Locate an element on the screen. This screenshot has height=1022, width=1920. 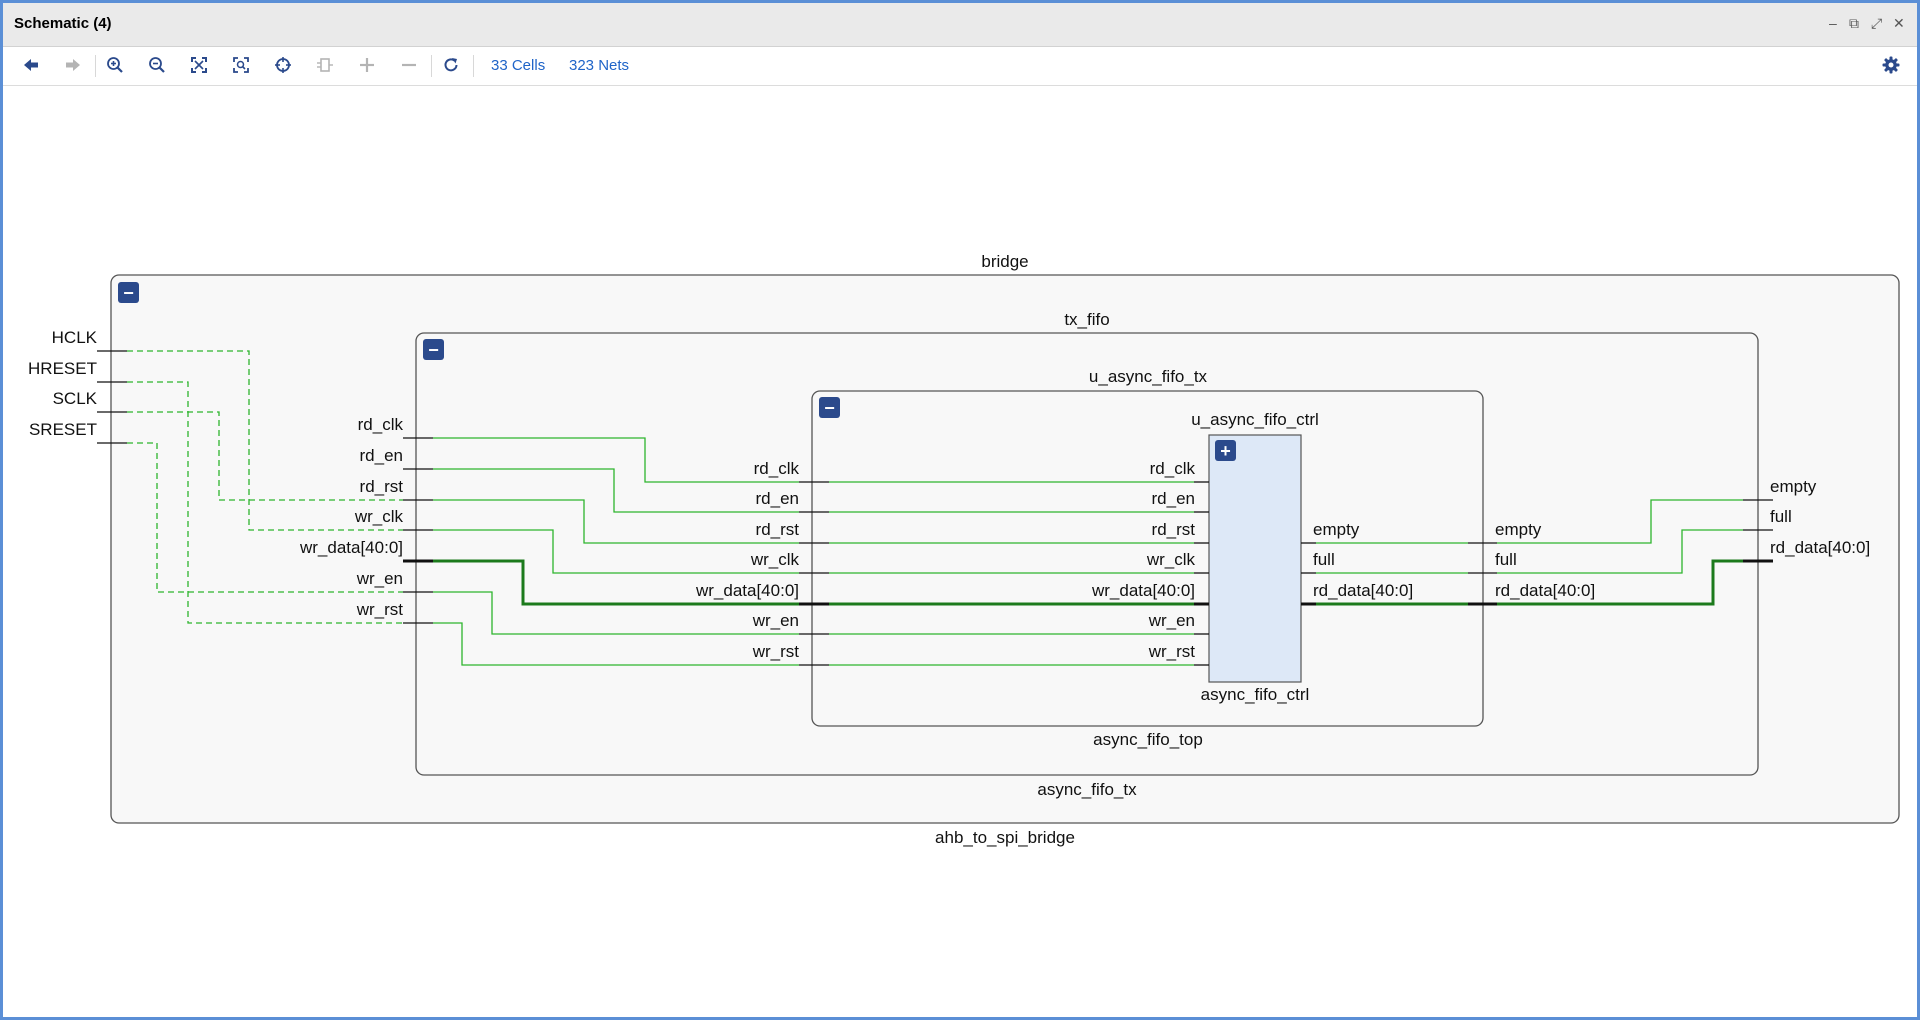
ctrl-input-label-wr-rst: wr_rst is located at coordinates (1172, 651).